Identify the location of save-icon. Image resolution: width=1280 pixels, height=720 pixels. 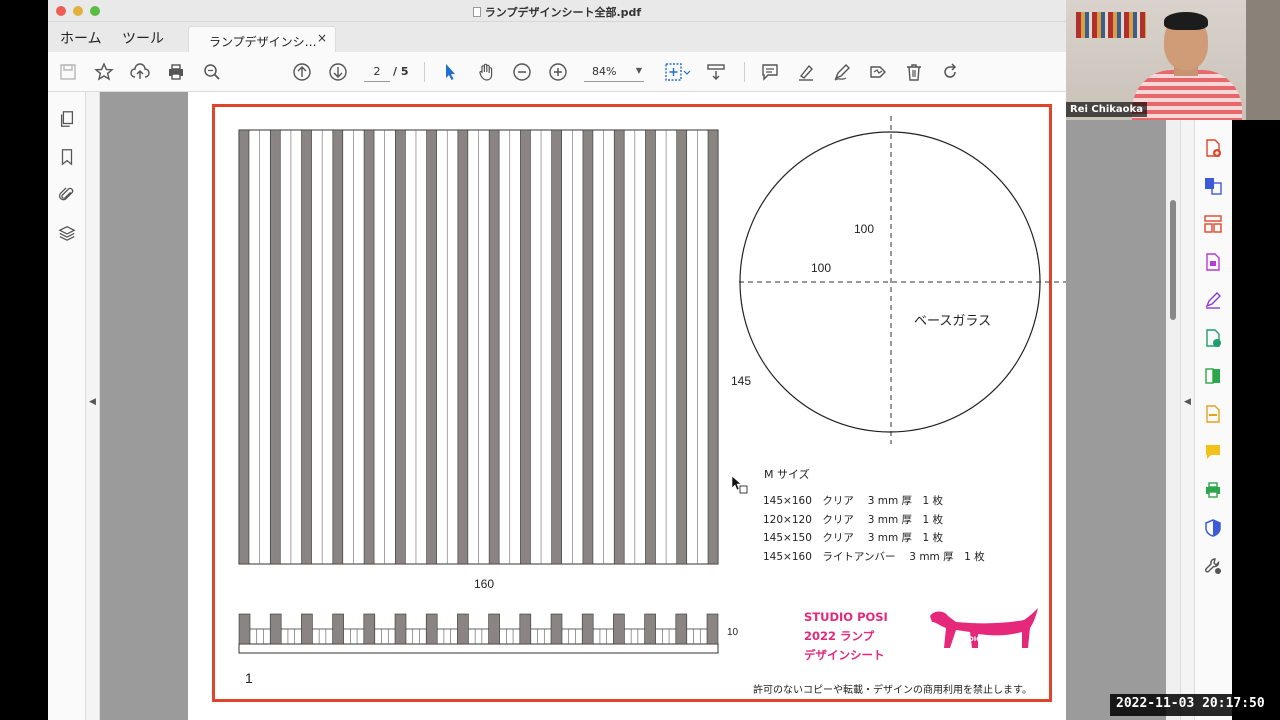
(68, 72).